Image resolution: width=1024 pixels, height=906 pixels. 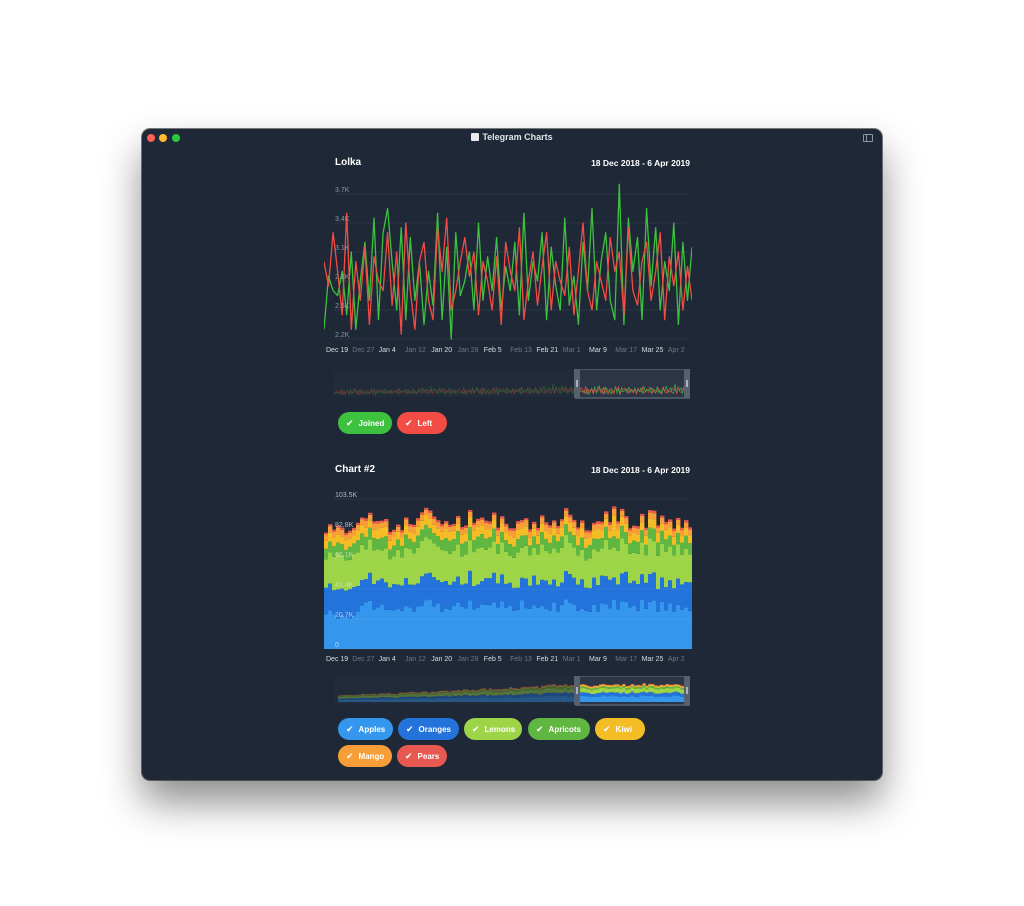 I want to click on x-tick-label: Jan 28, so click(x=468, y=659).